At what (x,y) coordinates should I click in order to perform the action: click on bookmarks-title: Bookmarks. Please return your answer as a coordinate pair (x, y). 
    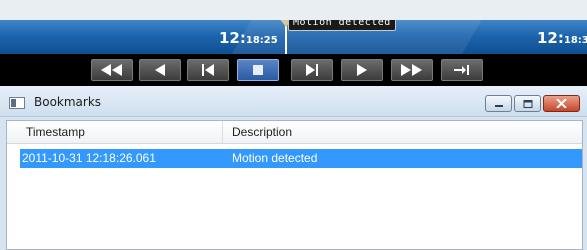
    Looking at the image, I should click on (68, 102).